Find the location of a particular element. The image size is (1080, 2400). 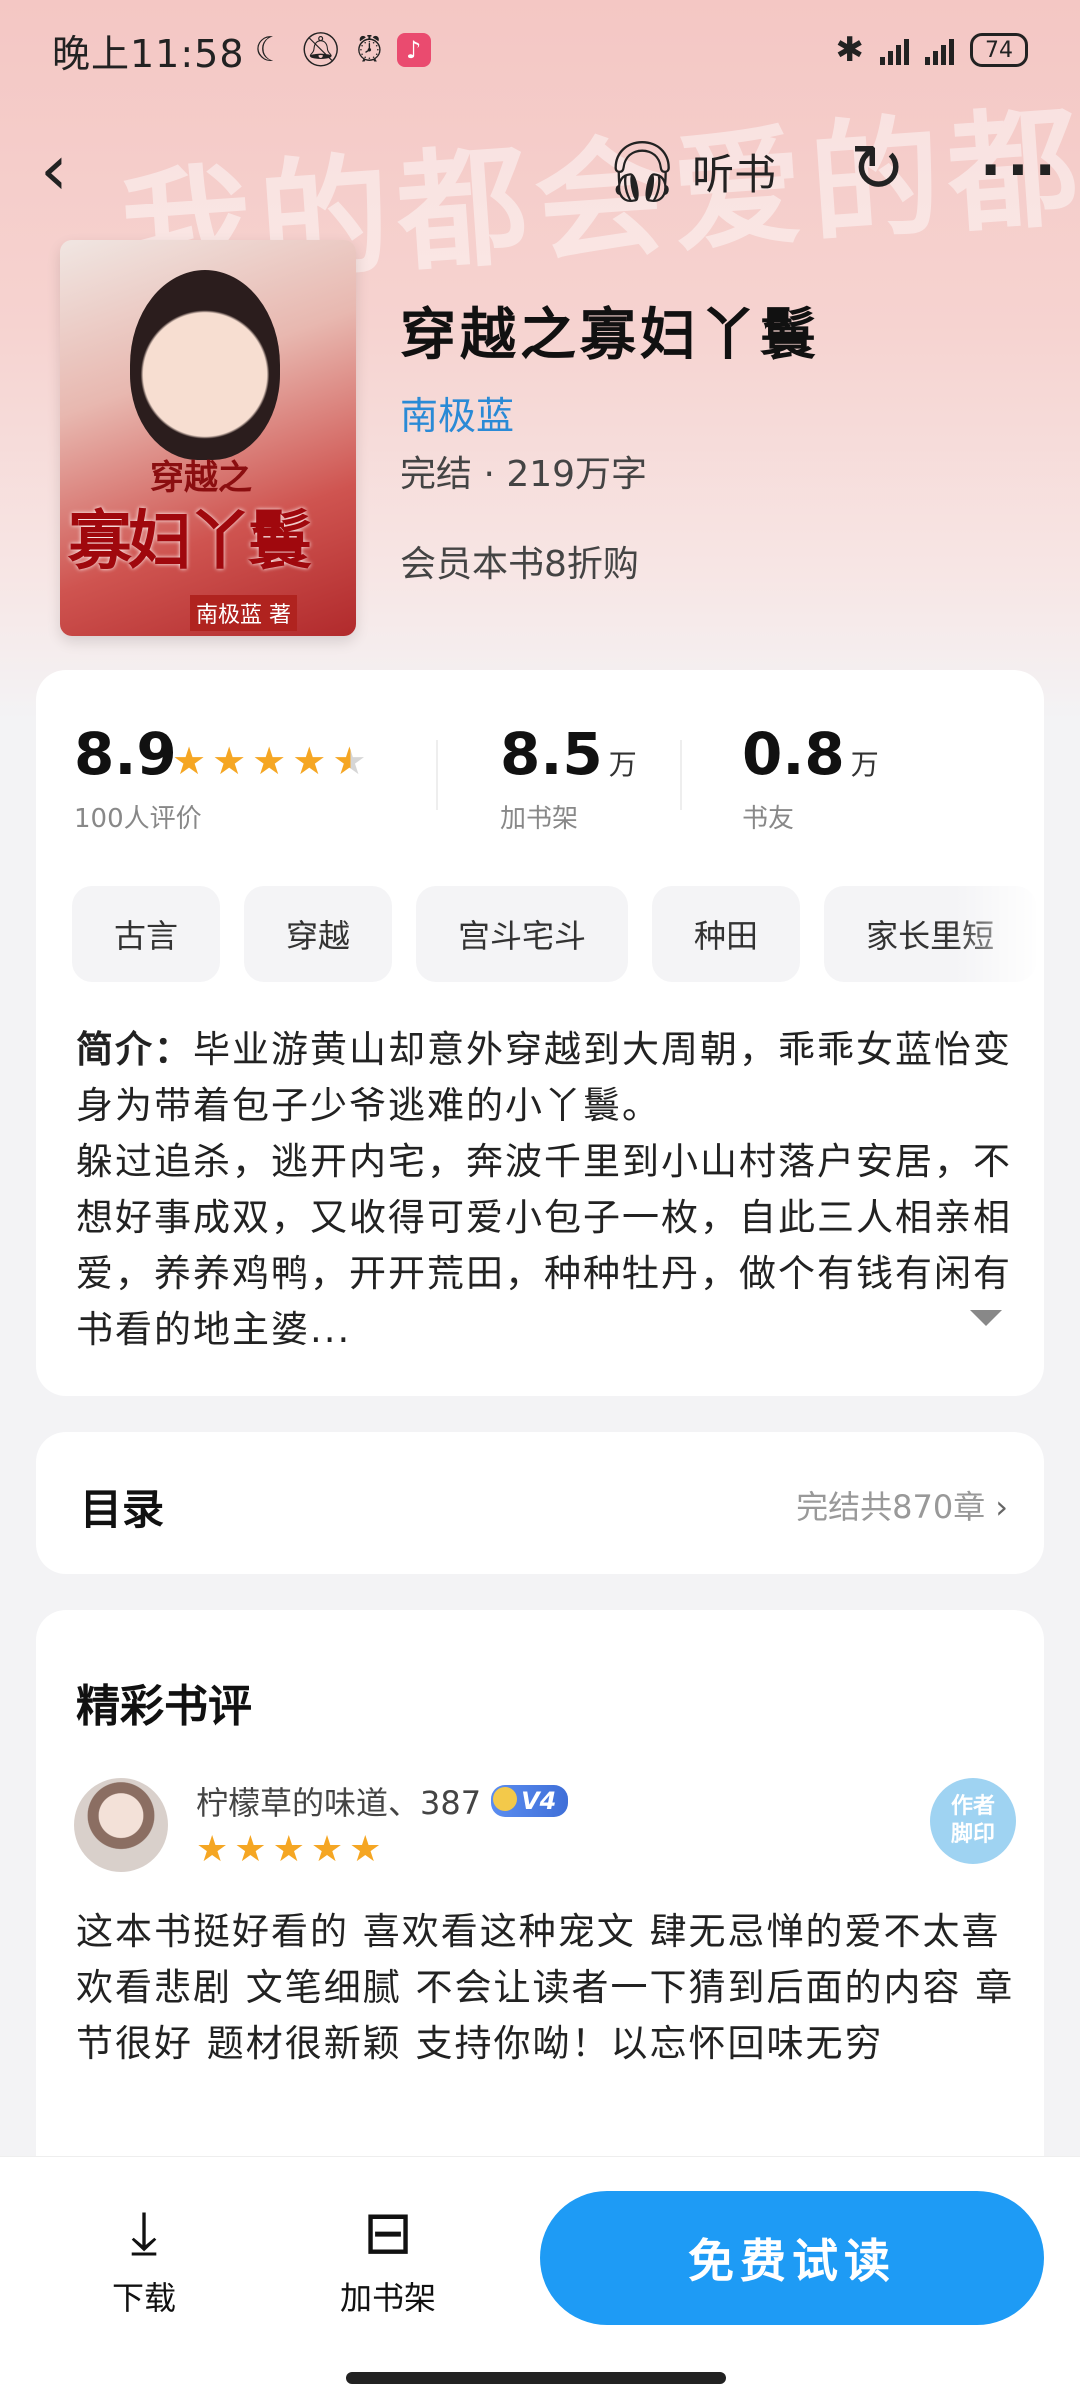

moon-icon: ☾ is located at coordinates (269, 50).